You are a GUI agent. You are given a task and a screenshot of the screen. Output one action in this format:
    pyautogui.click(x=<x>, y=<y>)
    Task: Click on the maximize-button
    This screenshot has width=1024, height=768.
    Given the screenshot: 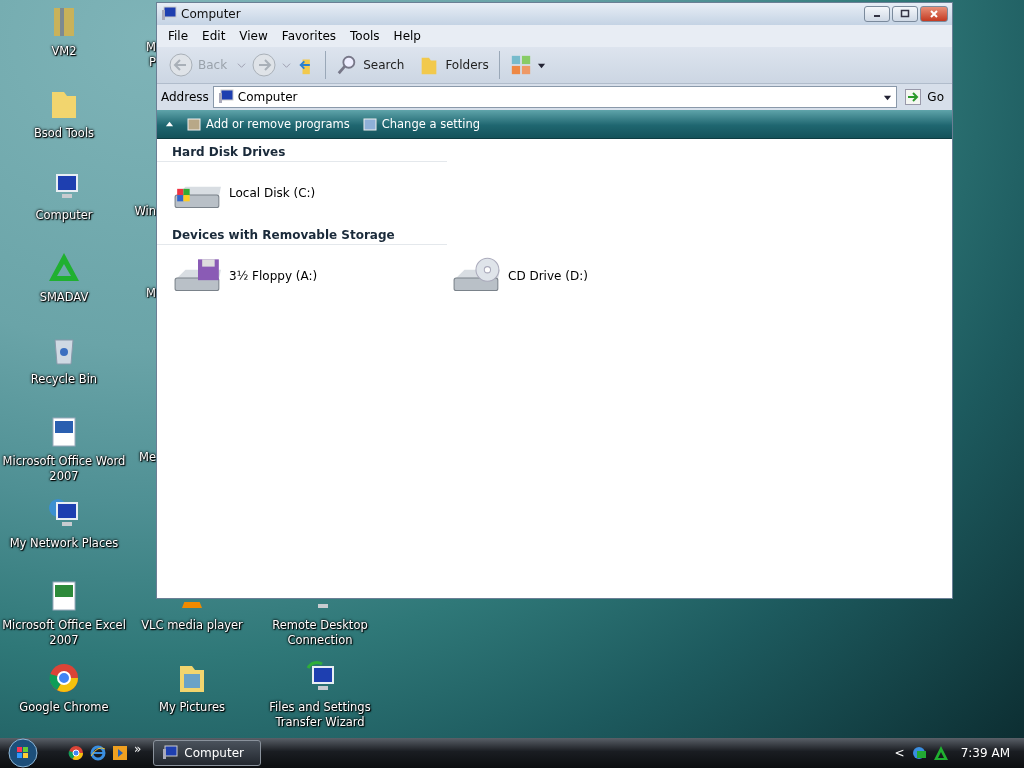 What is the action you would take?
    pyautogui.click(x=905, y=14)
    